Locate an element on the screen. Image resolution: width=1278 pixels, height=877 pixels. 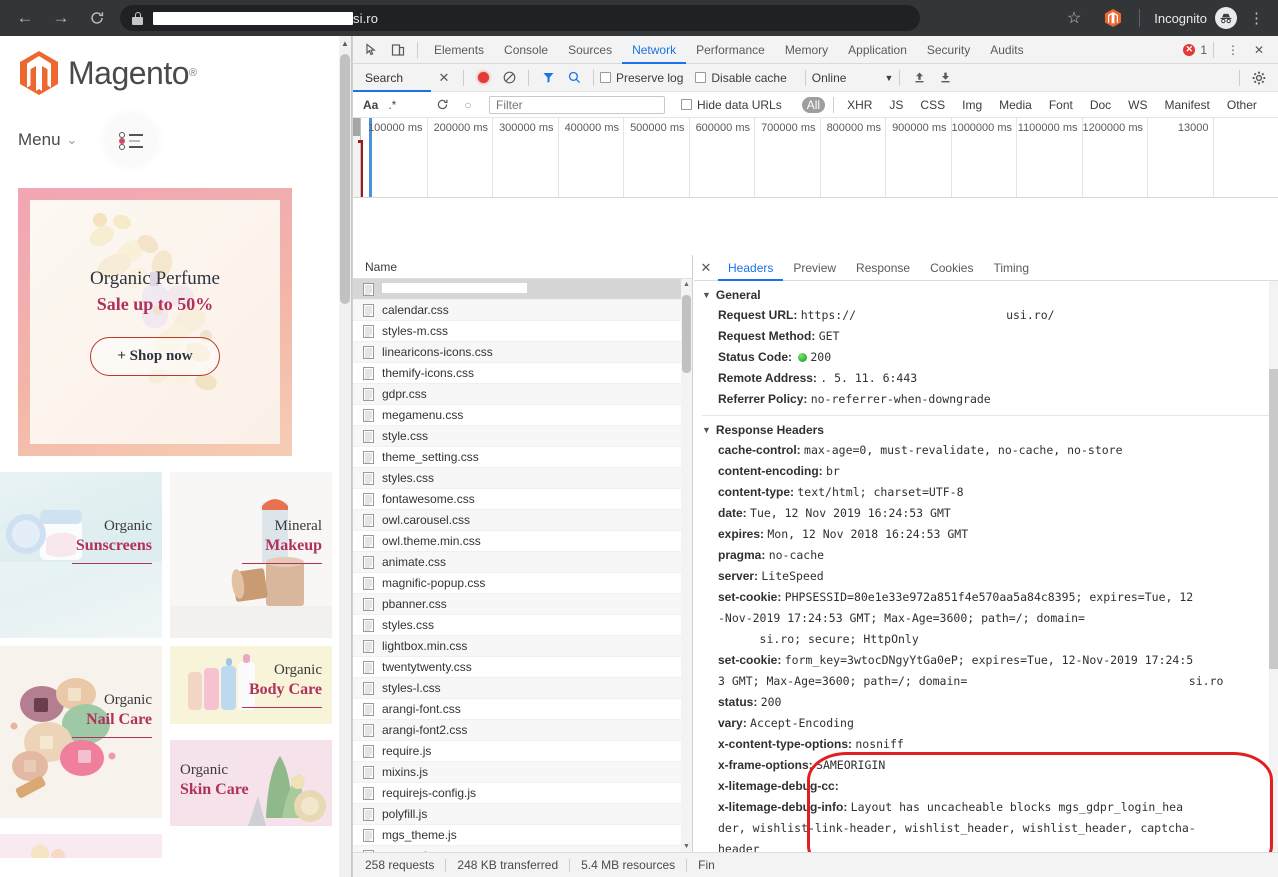
request-row: theme_setting.css is located at coordinates (522, 457).